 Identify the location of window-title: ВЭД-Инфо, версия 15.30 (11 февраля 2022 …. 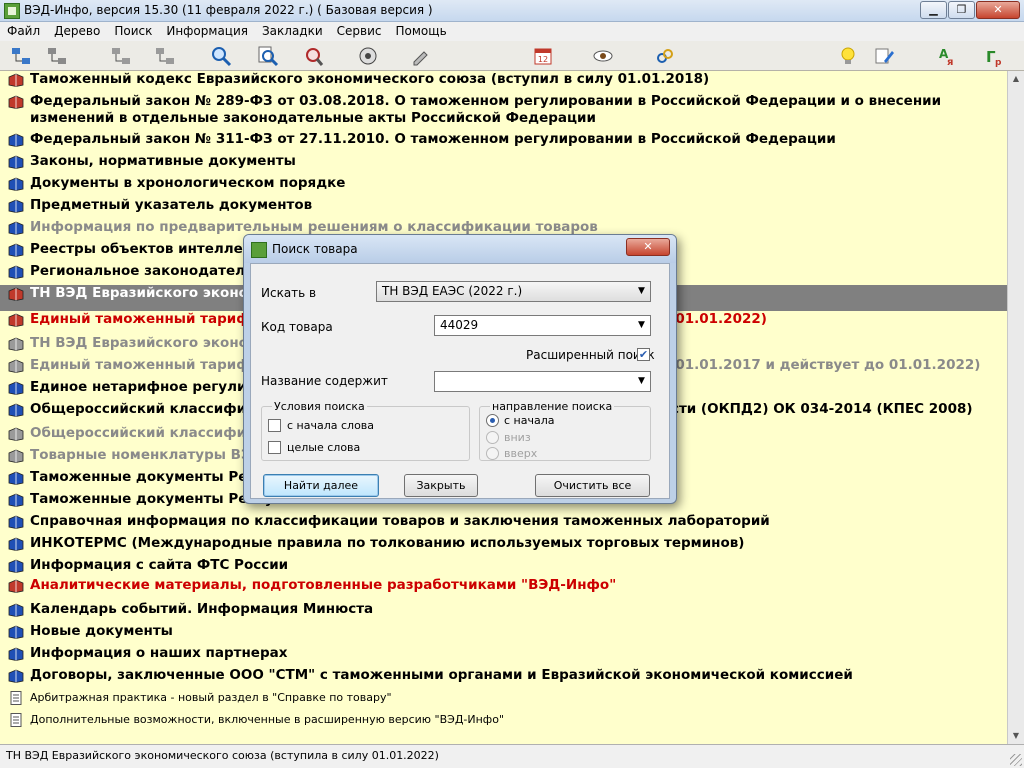
(228, 10).